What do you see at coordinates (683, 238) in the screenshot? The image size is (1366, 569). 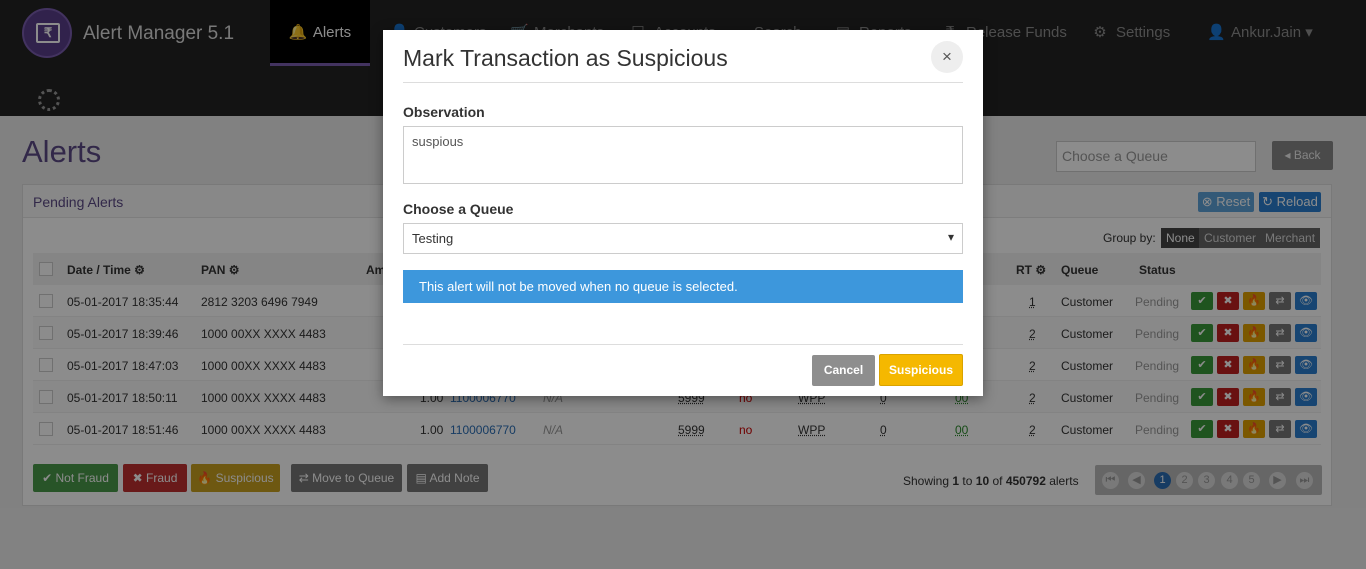 I see `queue-select-modal: Testing ▾` at bounding box center [683, 238].